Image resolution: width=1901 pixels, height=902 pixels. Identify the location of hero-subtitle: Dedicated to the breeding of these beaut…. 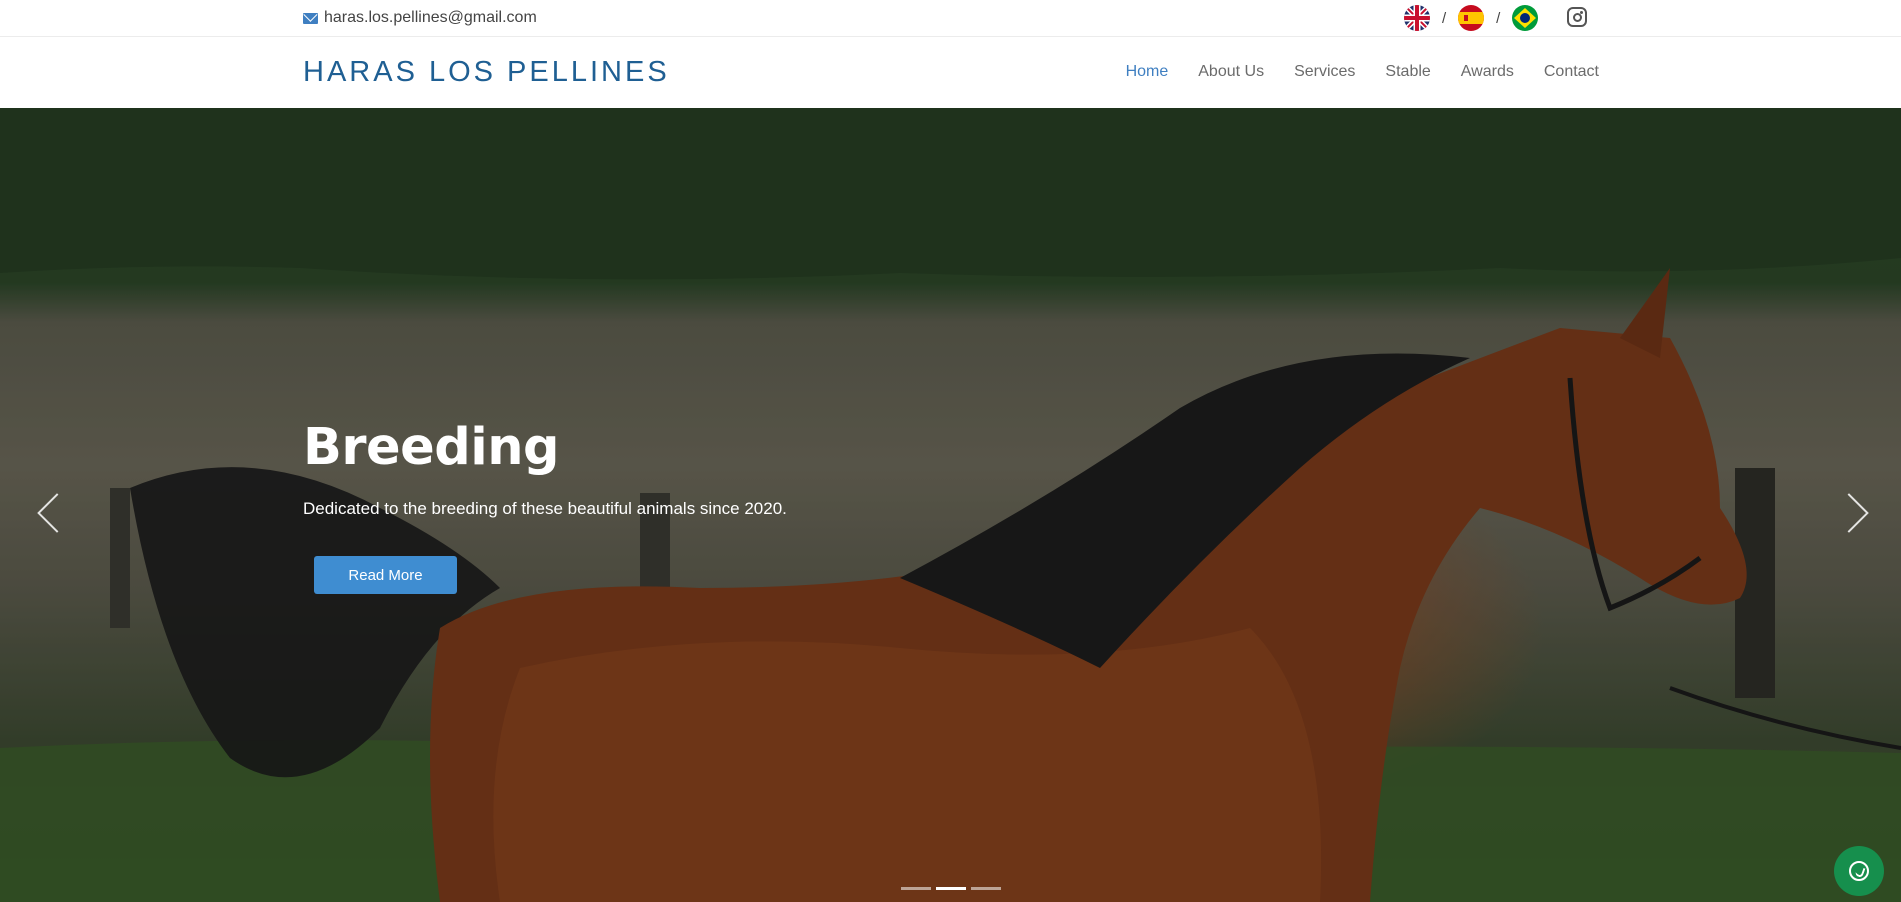
(545, 508).